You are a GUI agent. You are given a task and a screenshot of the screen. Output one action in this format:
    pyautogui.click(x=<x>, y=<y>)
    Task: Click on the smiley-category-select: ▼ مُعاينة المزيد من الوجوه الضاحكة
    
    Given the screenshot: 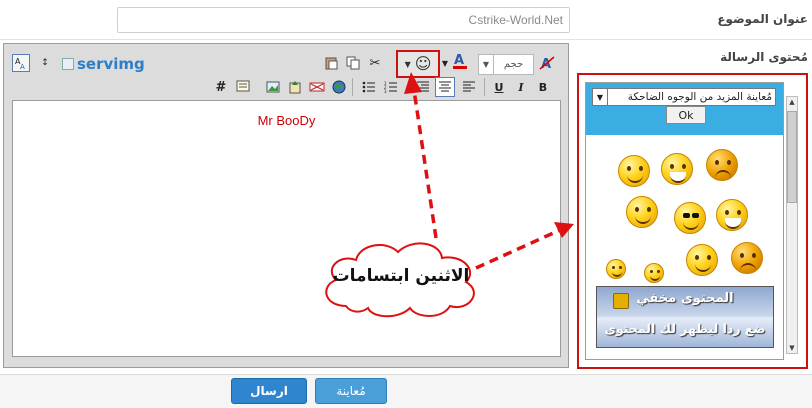 What is the action you would take?
    pyautogui.click(x=684, y=97)
    